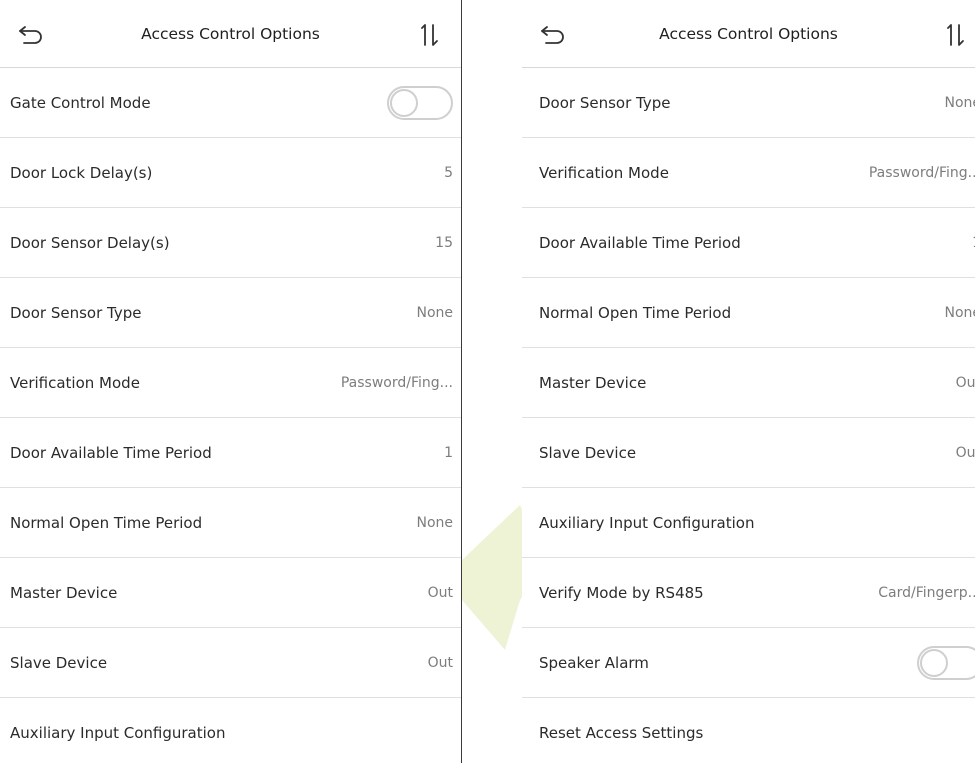 Image resolution: width=975 pixels, height=763 pixels. Describe the element at coordinates (80, 102) in the screenshot. I see `row-label: Gate Control Mode` at that location.